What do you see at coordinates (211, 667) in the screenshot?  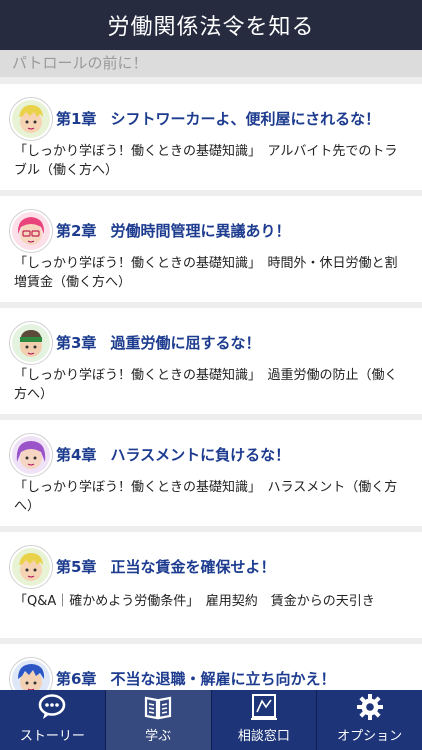 I see `chapter-item-6: 第6章 不当な退職・解雇に立ち向かえ！` at bounding box center [211, 667].